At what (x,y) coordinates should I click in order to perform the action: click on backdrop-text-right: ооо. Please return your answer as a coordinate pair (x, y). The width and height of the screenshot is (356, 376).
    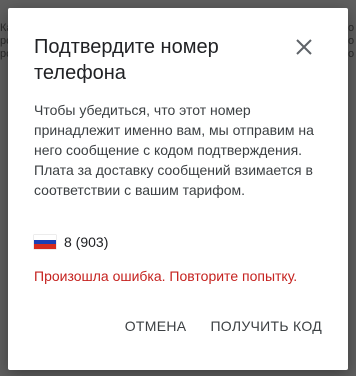
    Looking at the image, I should click on (351, 41).